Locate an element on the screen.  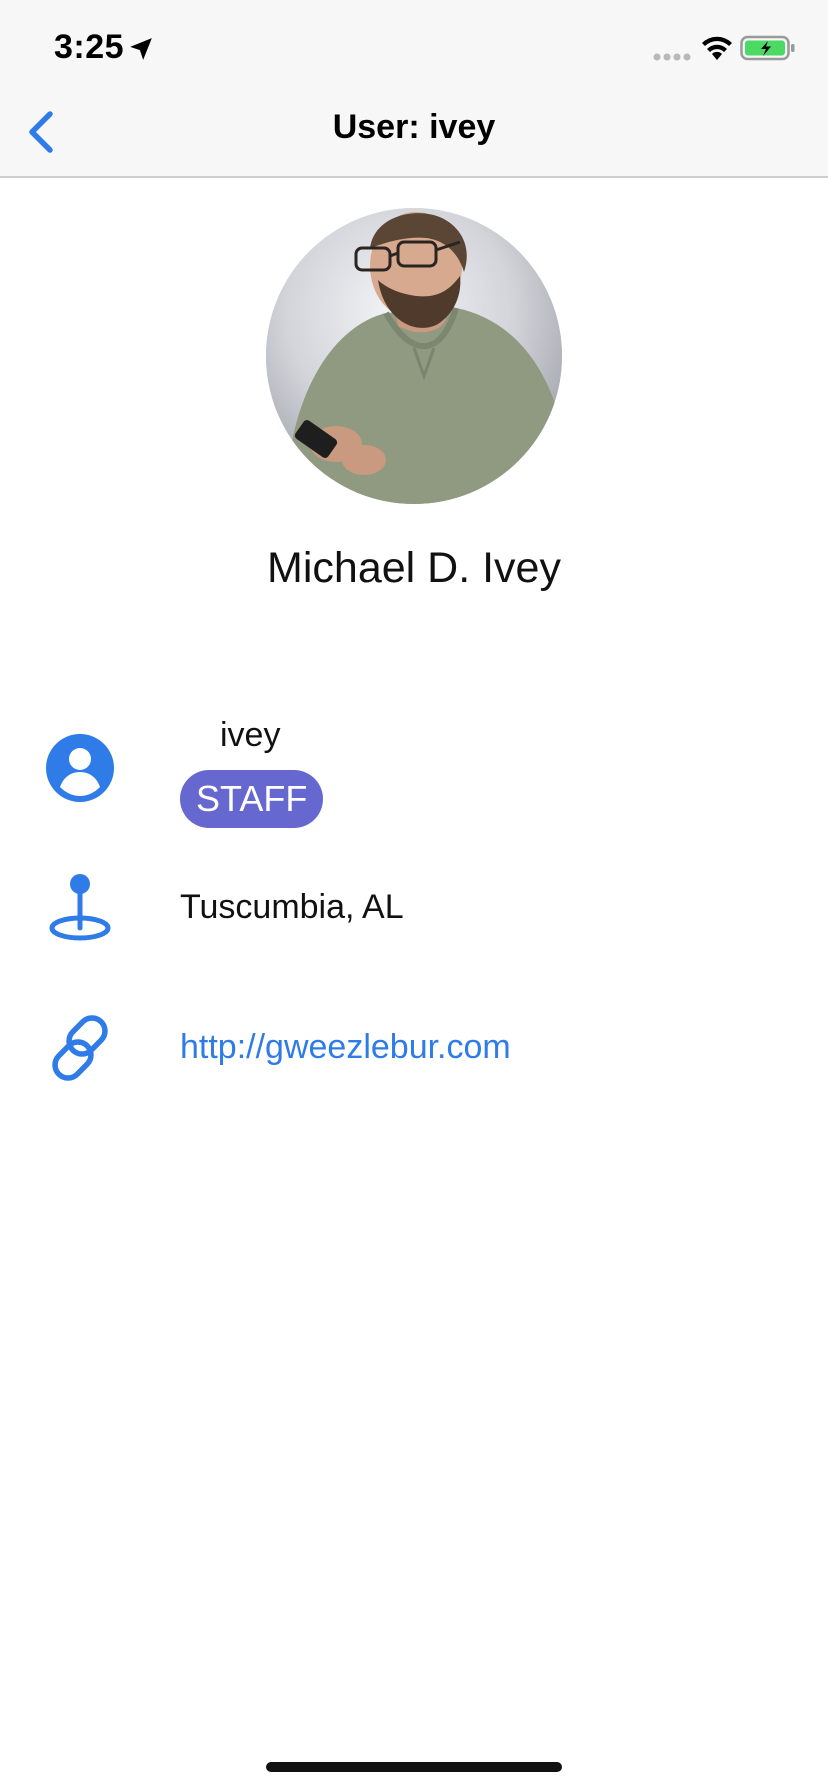
navigation-bar: 3:25 User: ivey is located at coordinates (414, 89).